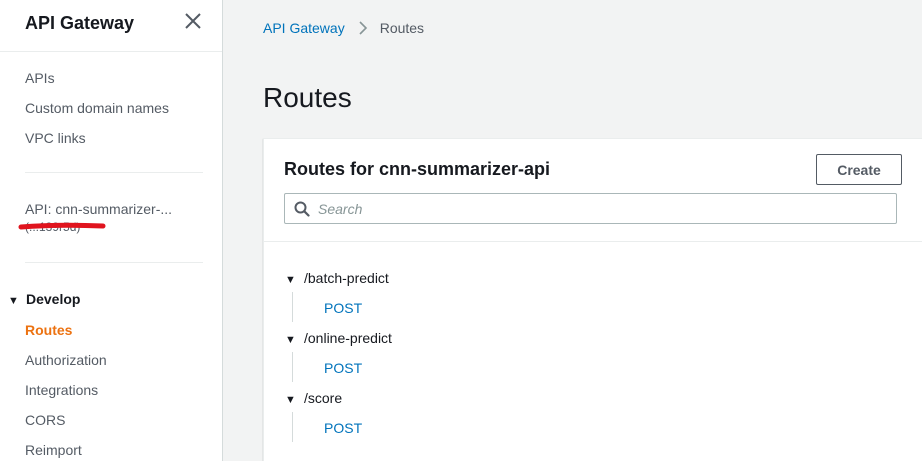 The image size is (922, 461). I want to click on route-node-online-predict: ▼ /online-predict, so click(338, 338).